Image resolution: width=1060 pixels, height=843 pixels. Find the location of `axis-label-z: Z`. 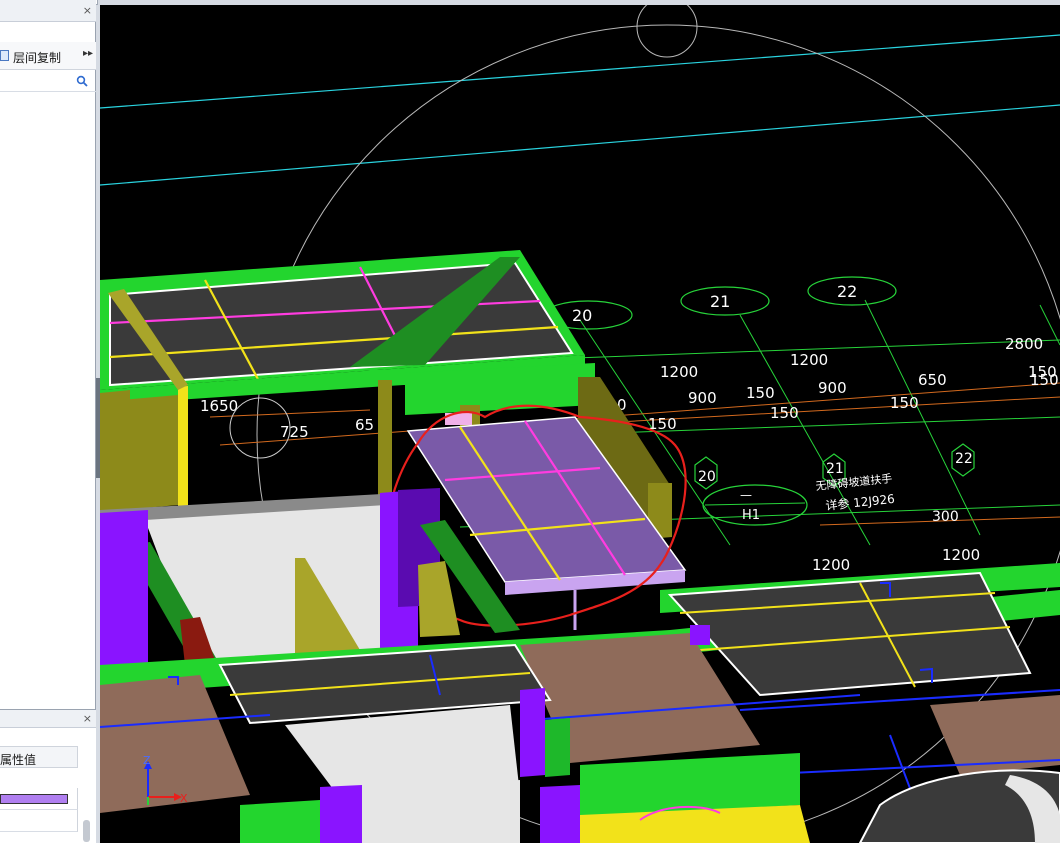

axis-label-z: Z is located at coordinates (147, 760).